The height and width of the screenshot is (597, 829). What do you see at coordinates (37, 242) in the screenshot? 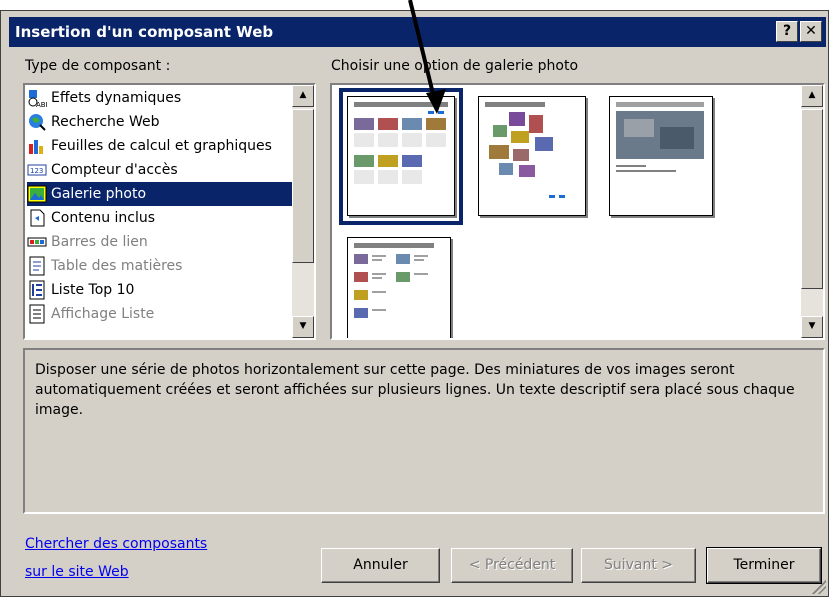
I see `link-bar-icon` at bounding box center [37, 242].